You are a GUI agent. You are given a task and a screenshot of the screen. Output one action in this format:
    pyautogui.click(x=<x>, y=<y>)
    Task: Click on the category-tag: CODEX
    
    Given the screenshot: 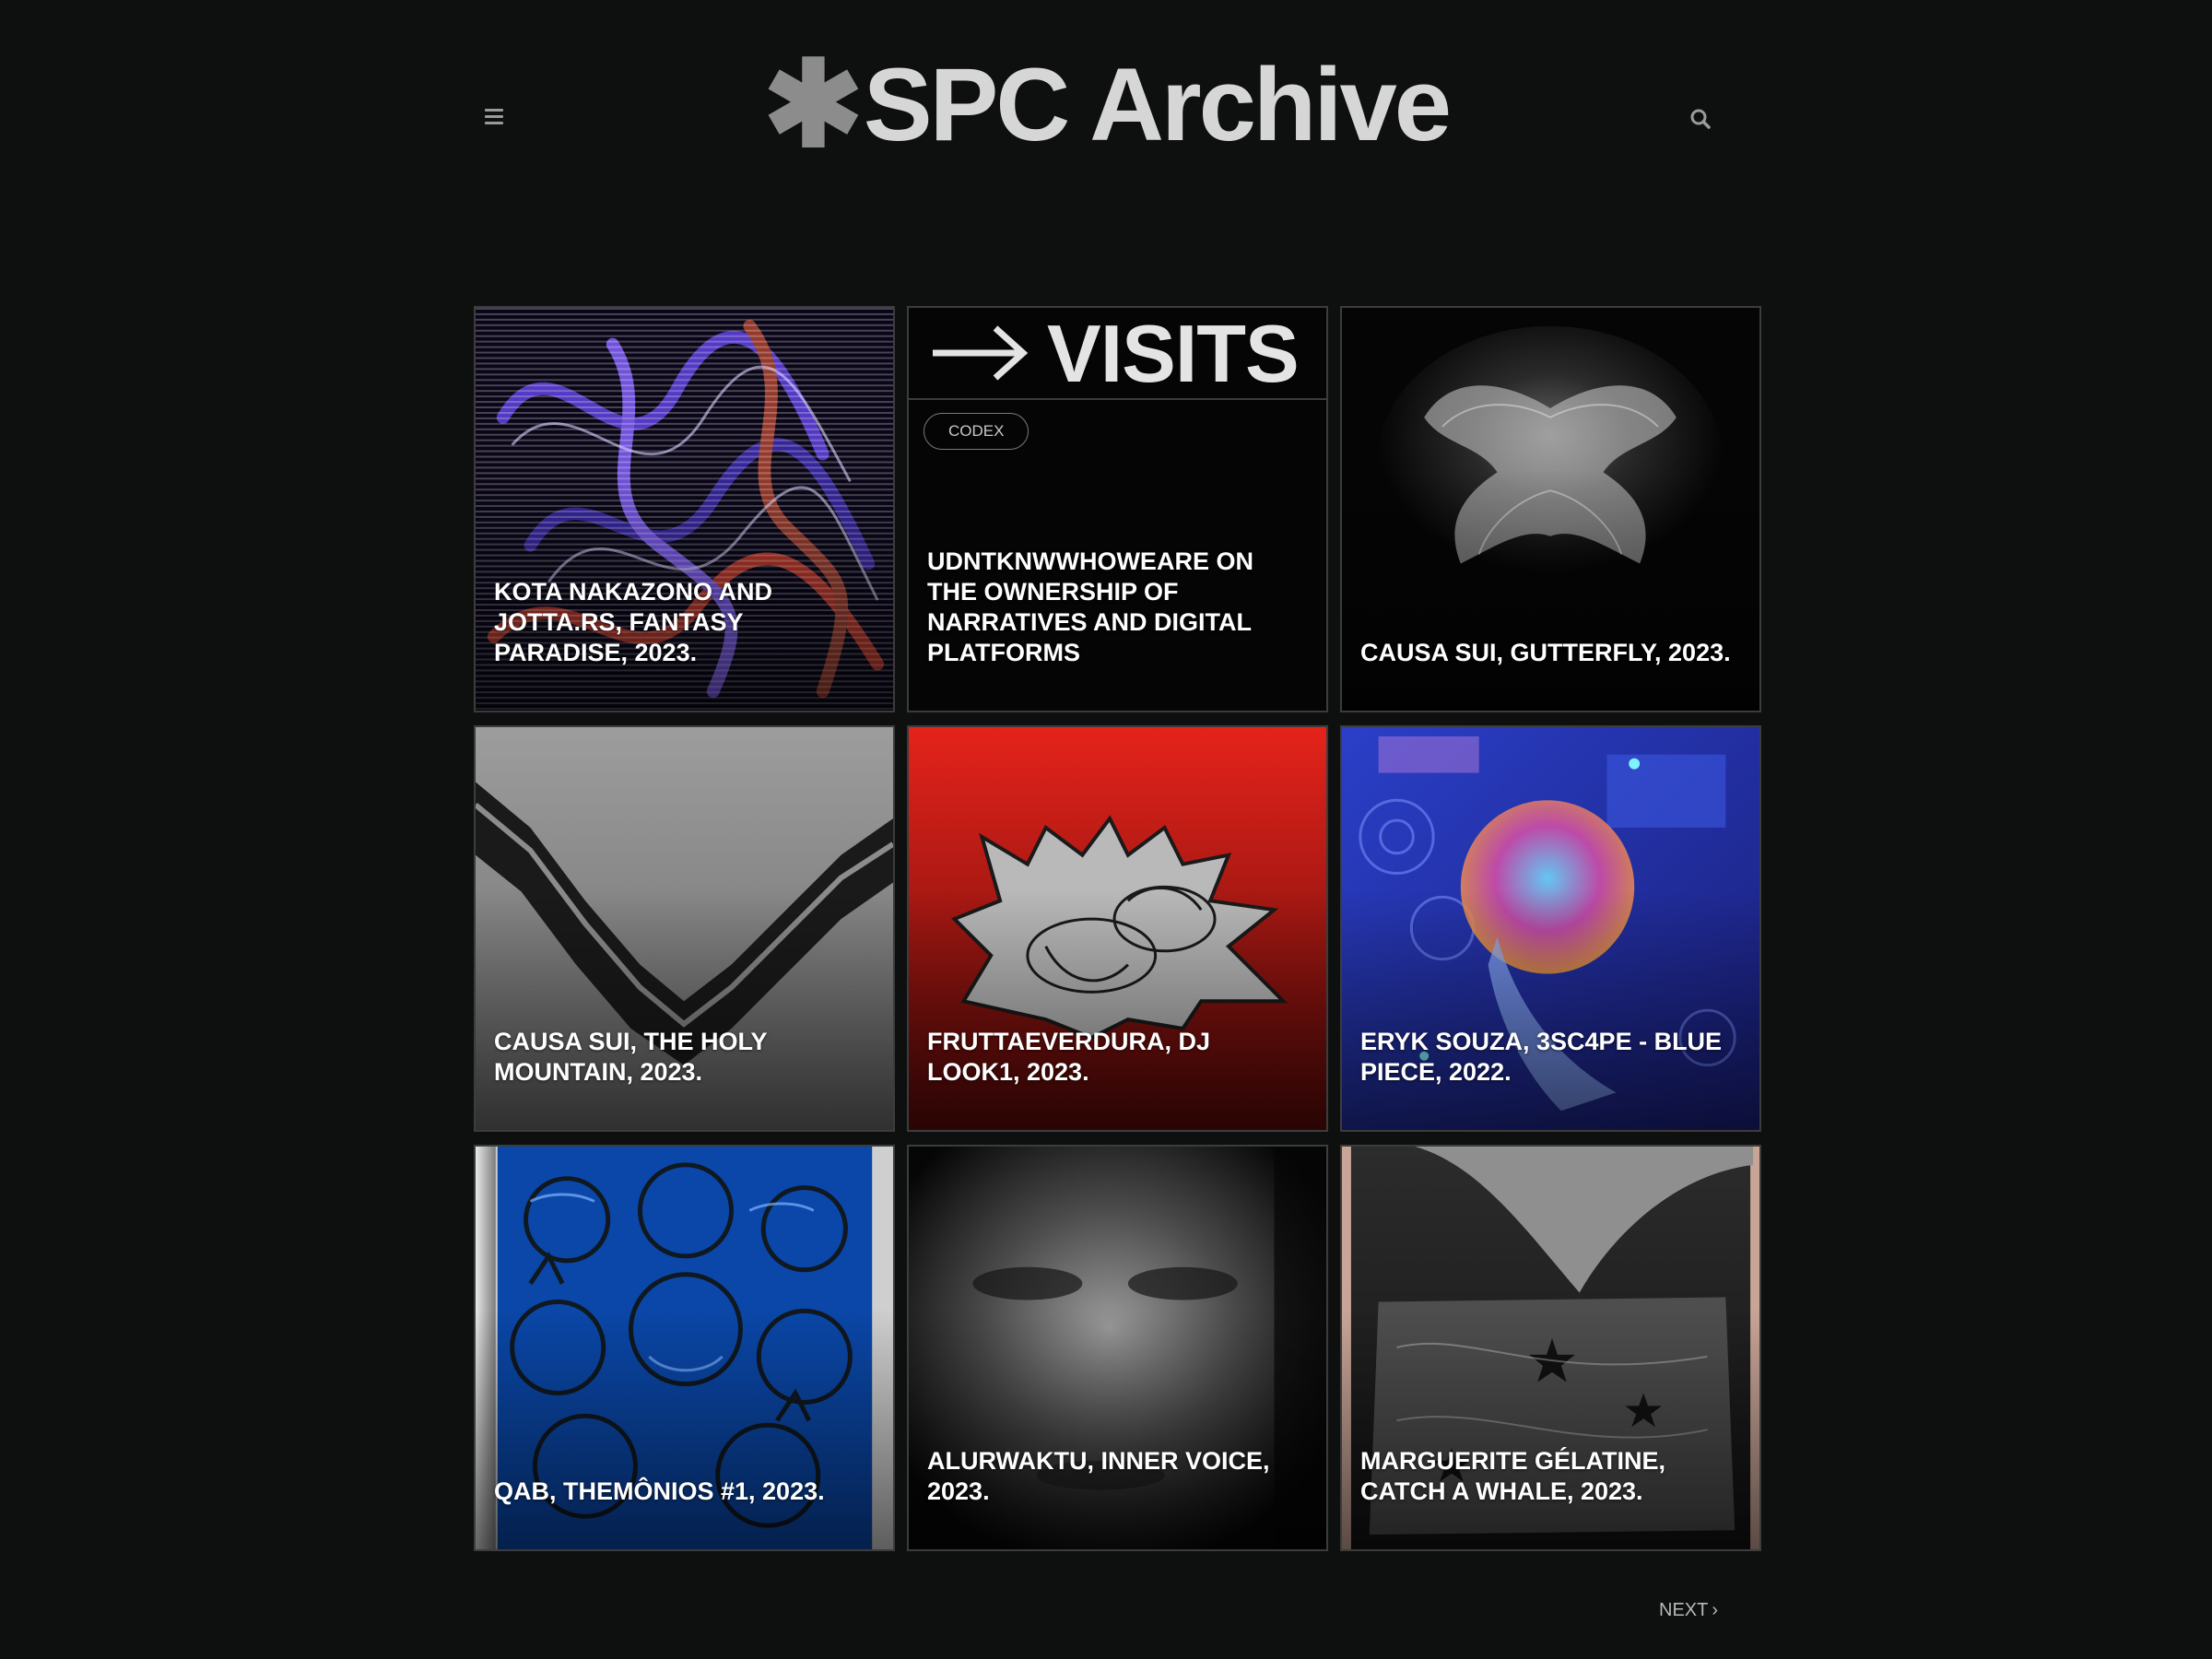 What is the action you would take?
    pyautogui.click(x=977, y=431)
    